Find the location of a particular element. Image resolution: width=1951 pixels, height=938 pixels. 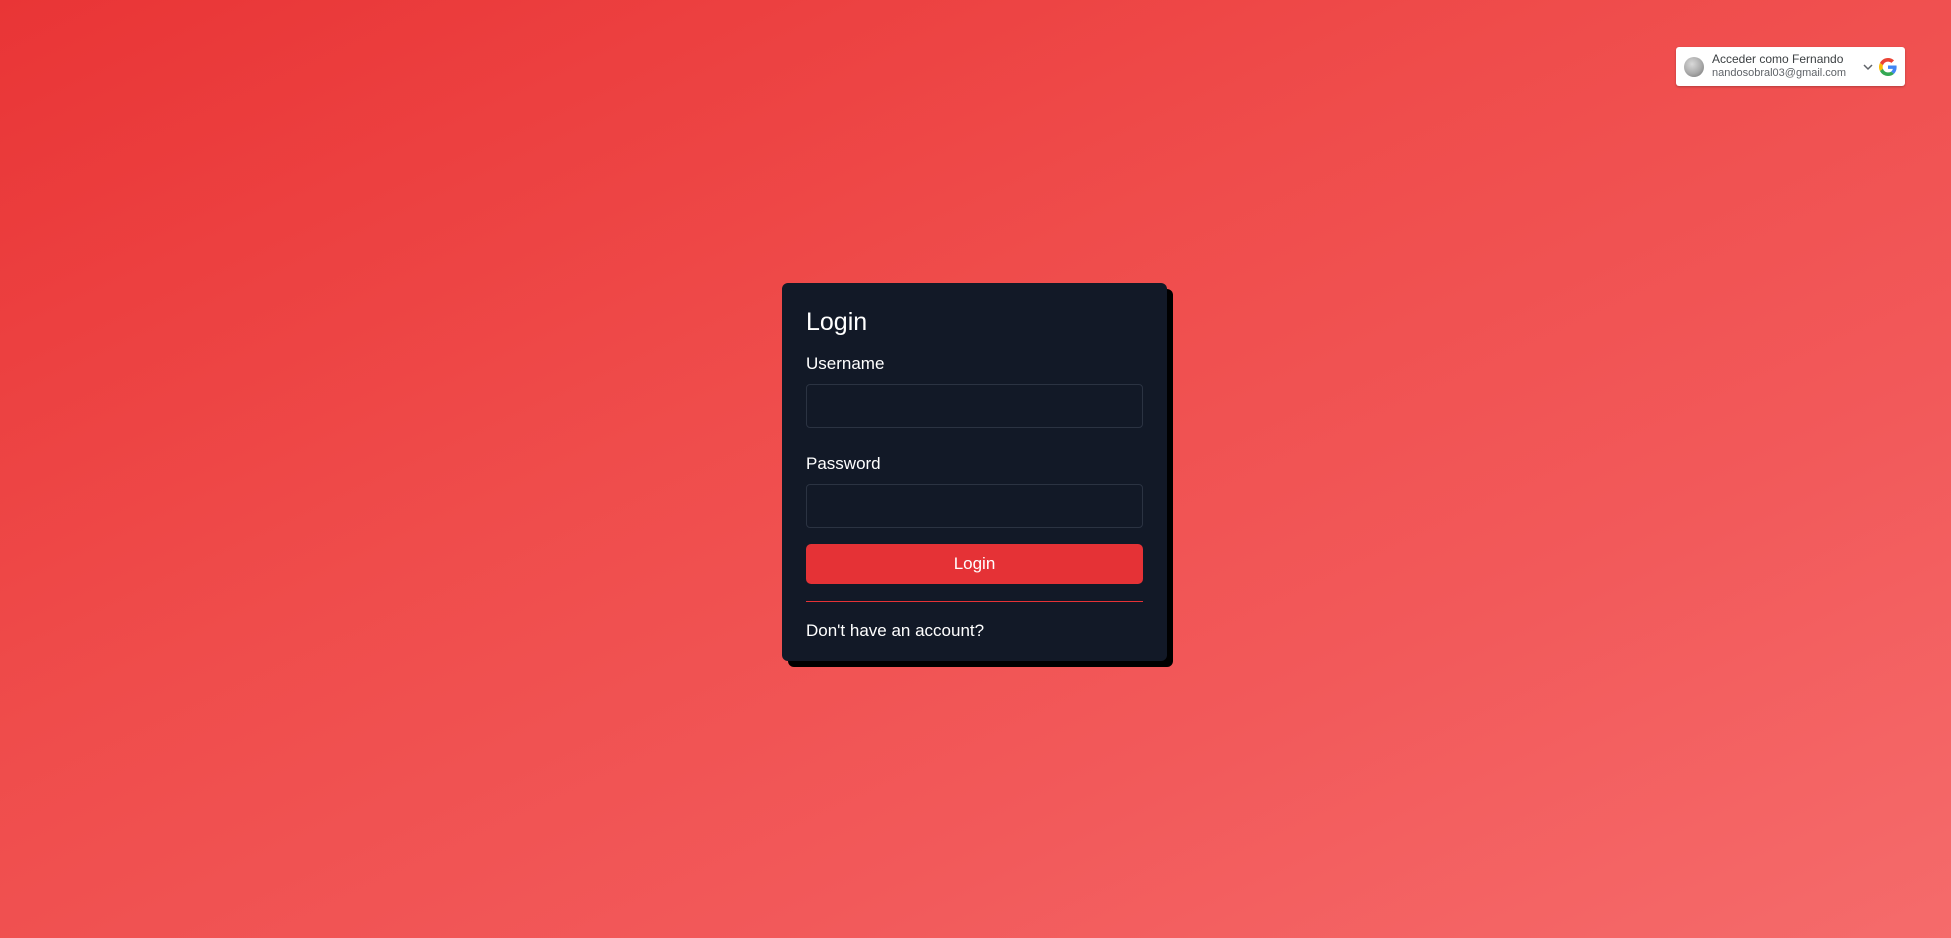

divider is located at coordinates (974, 601).